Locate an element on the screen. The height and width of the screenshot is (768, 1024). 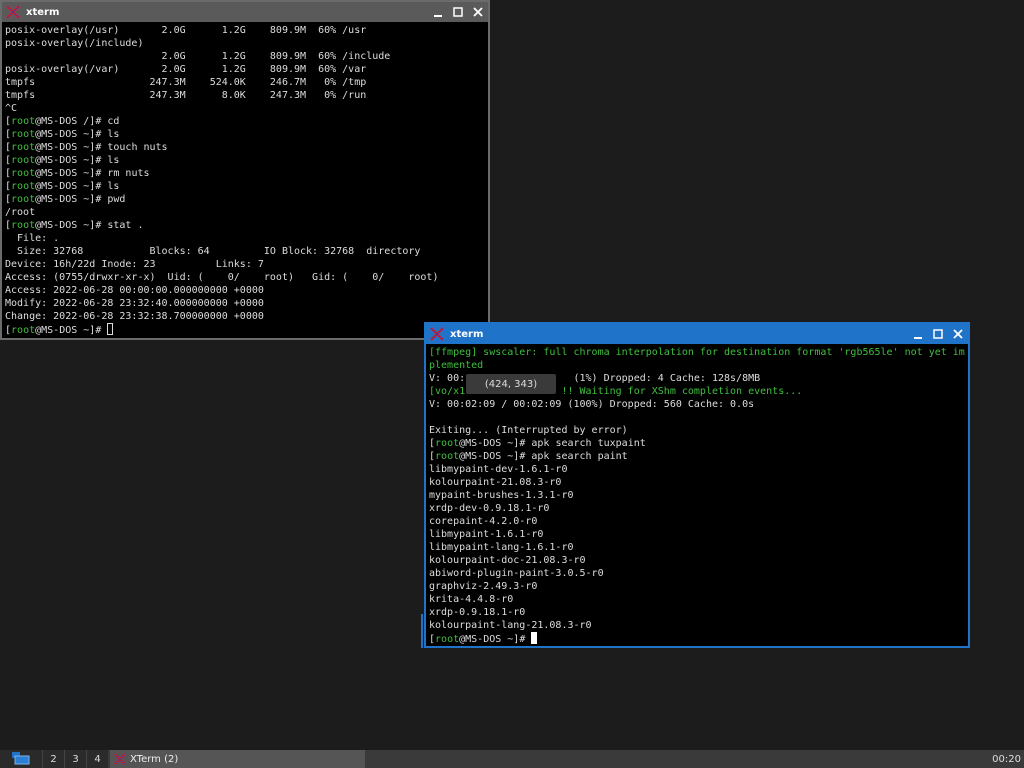
terminal-line: [root@MS-DOS ~]# is located at coordinates (245, 329).